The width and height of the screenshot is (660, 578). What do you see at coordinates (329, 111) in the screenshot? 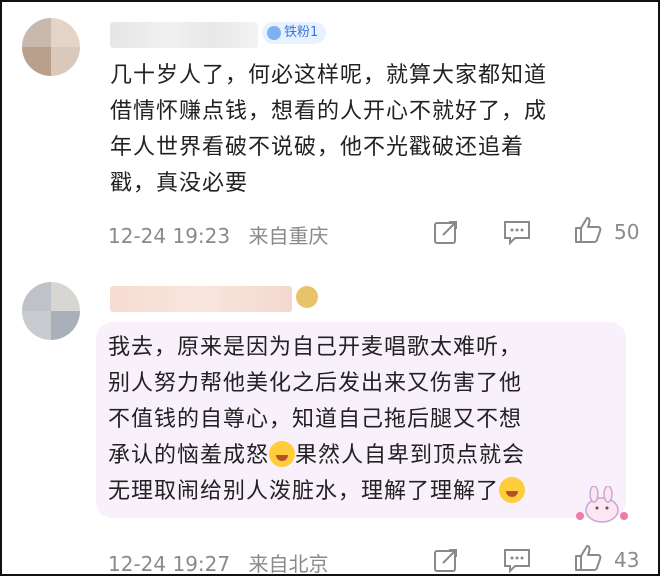
I see `comment-line: 借情怀赚点钱，想看的人开心不就好了，成` at bounding box center [329, 111].